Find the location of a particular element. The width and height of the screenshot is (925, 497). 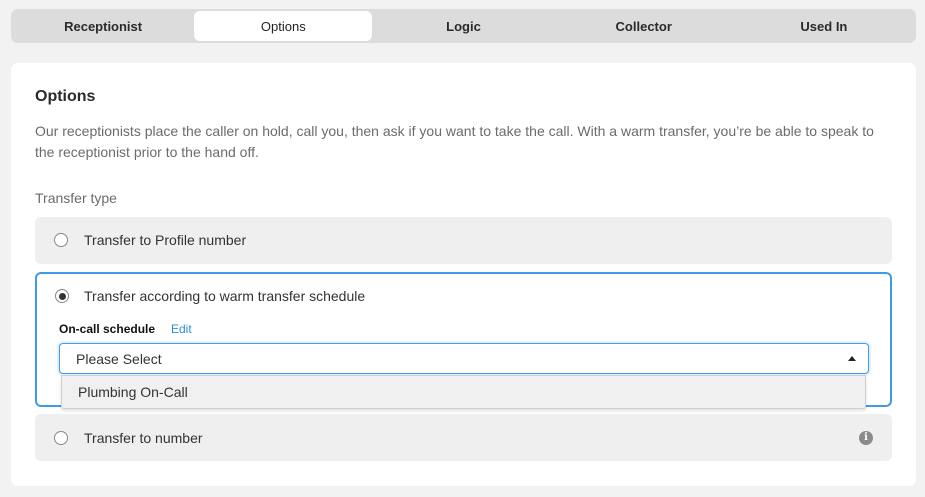

on-call-schedule-label: On-call schedule is located at coordinates (107, 329).